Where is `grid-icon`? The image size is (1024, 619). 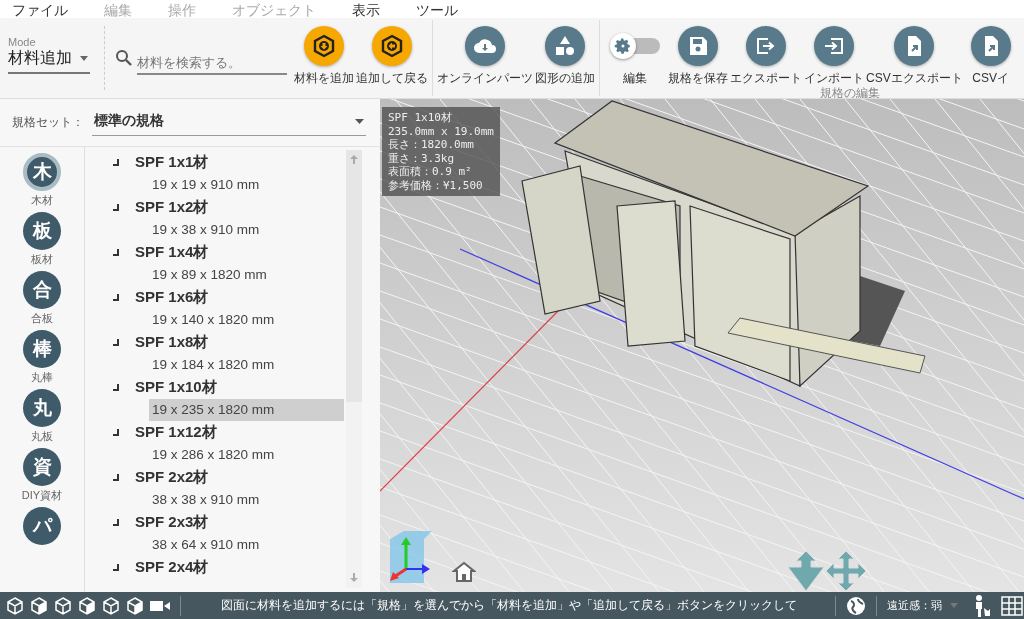 grid-icon is located at coordinates (1012, 605).